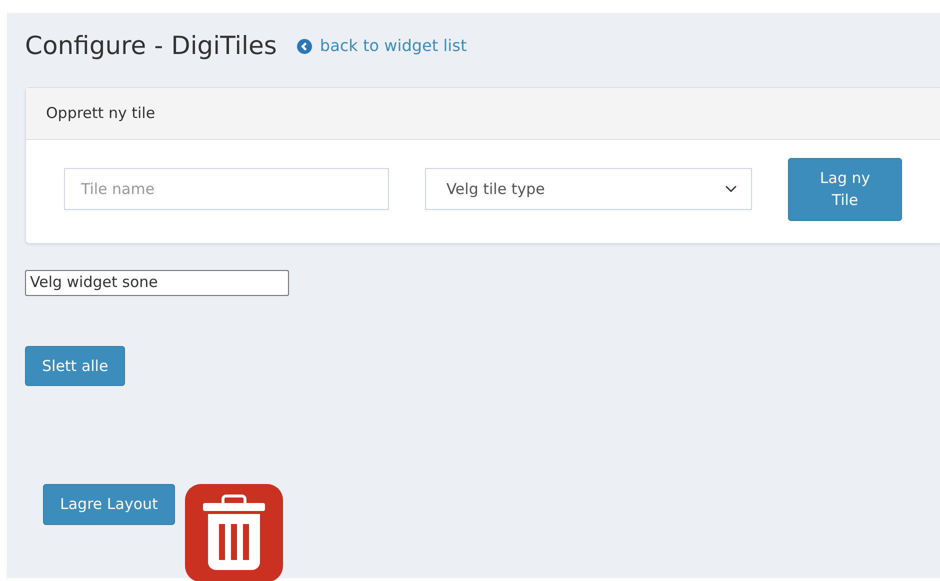 Image resolution: width=940 pixels, height=581 pixels. Describe the element at coordinates (227, 189) in the screenshot. I see `tile-name-field: Tile name` at that location.